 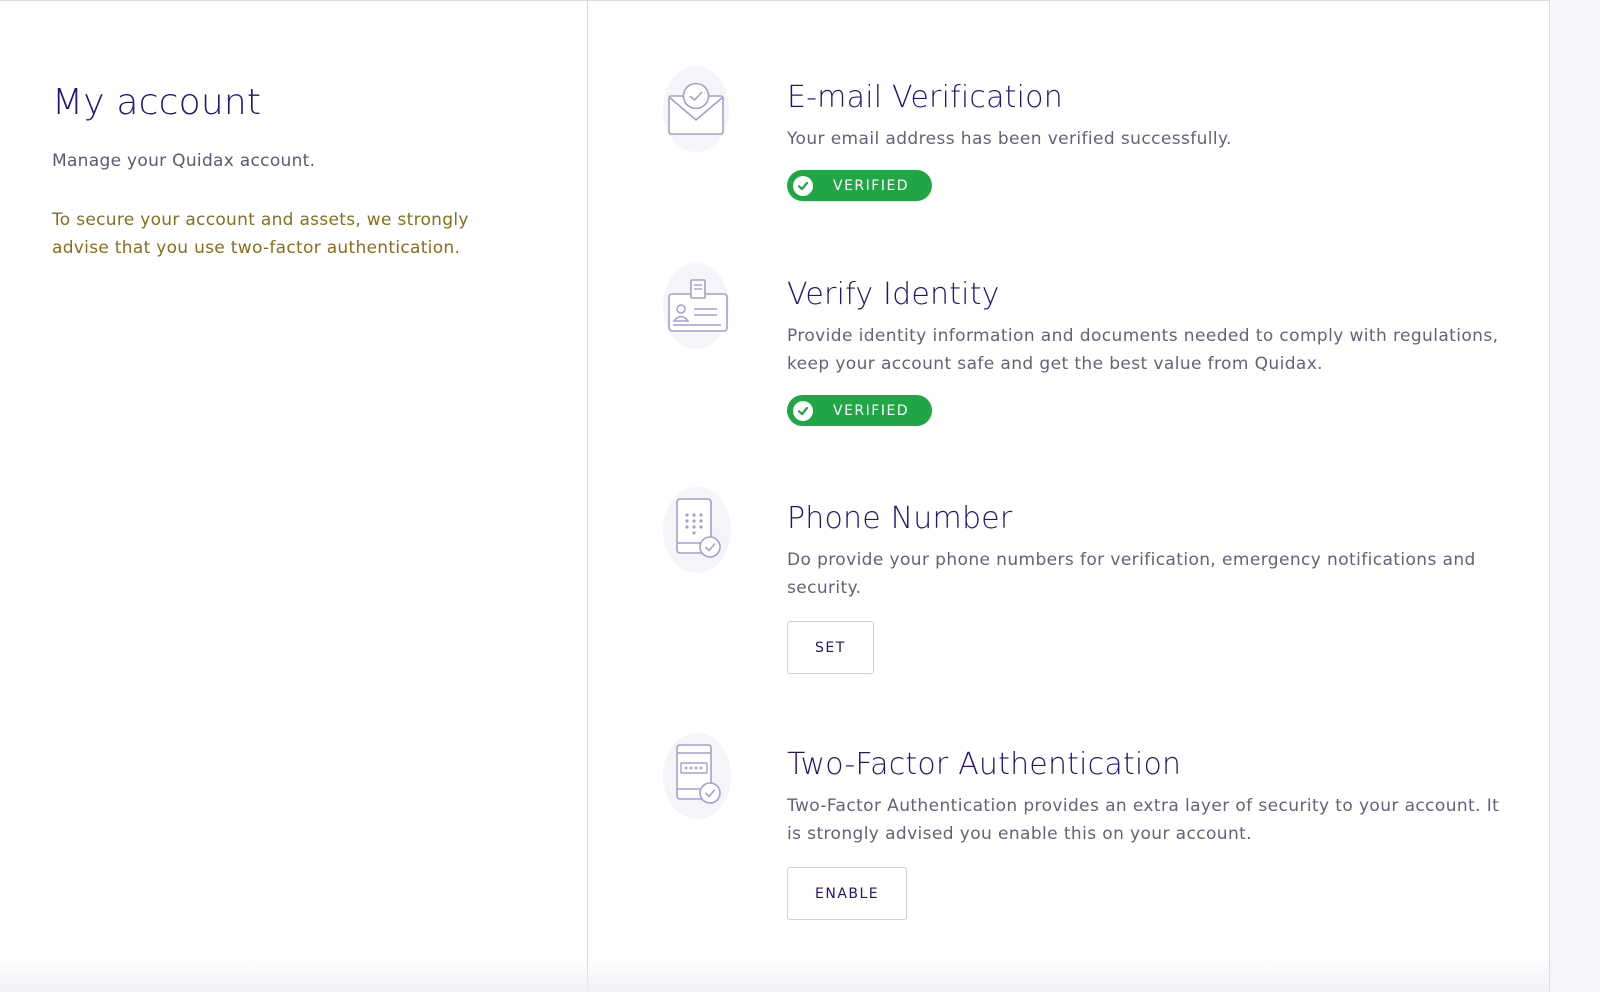 I want to click on identity-verified-badge: VERIFIED, so click(x=859, y=410).